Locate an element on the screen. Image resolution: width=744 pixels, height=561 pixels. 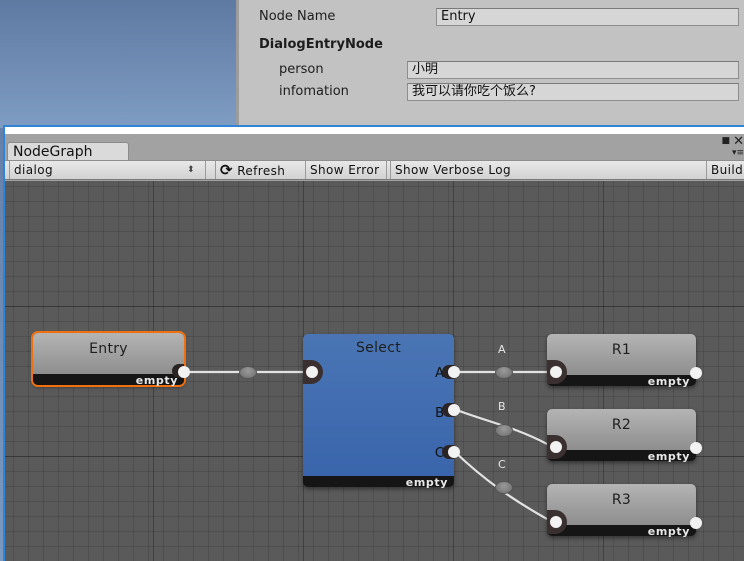
infomation-field: 我可以请你吃个饭么? is located at coordinates (573, 92).